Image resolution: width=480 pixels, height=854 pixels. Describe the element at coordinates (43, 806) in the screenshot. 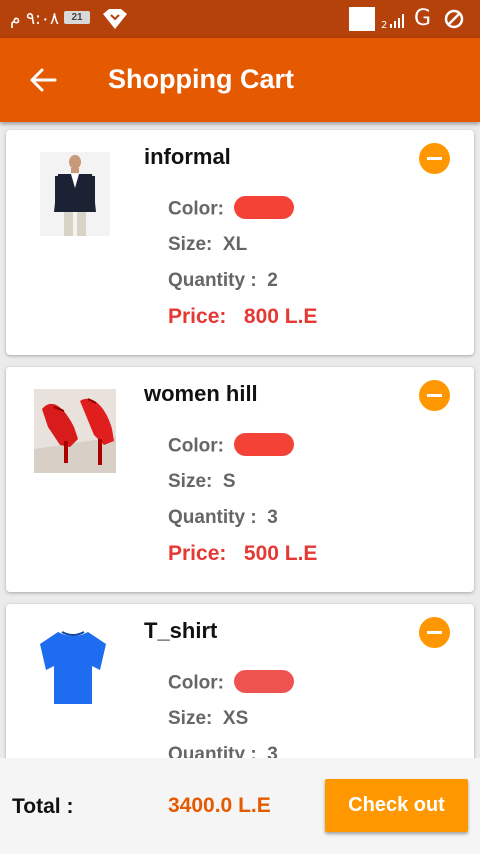

I see `total-label: Total :` at that location.